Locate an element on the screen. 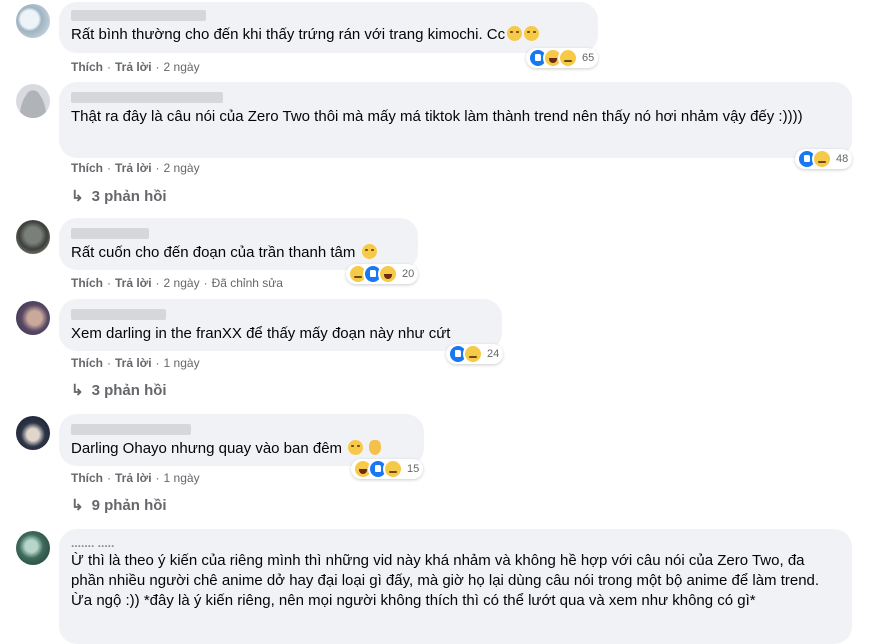 This screenshot has height=644, width=879. comment-actions: Thích · Trả lời · 2 ngày · Đã chỉnh sửa is located at coordinates (177, 283).